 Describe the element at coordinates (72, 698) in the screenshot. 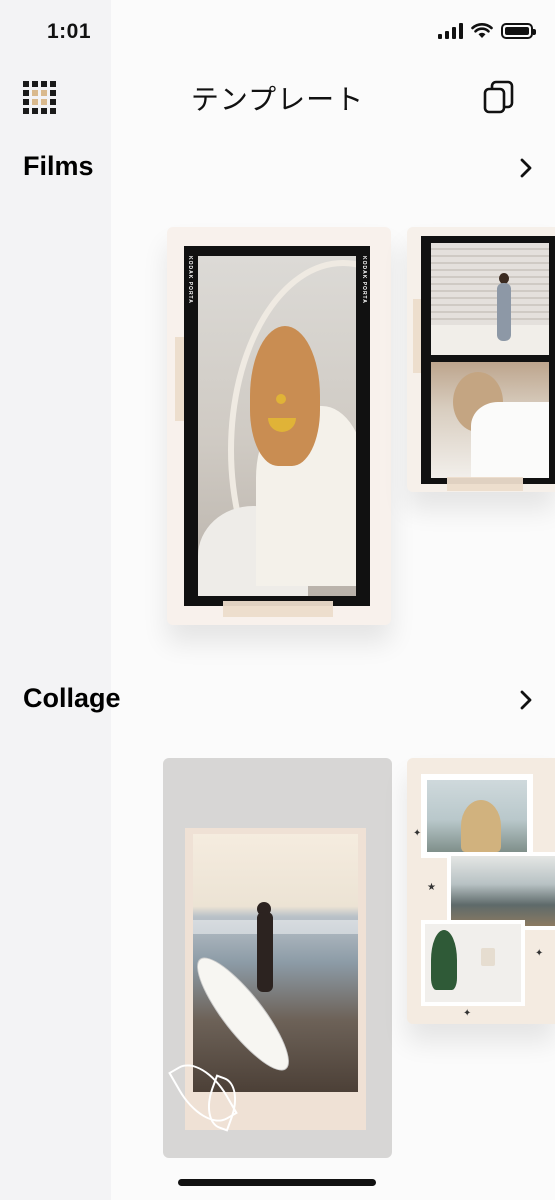

I see `section-title-collage: Collage` at that location.